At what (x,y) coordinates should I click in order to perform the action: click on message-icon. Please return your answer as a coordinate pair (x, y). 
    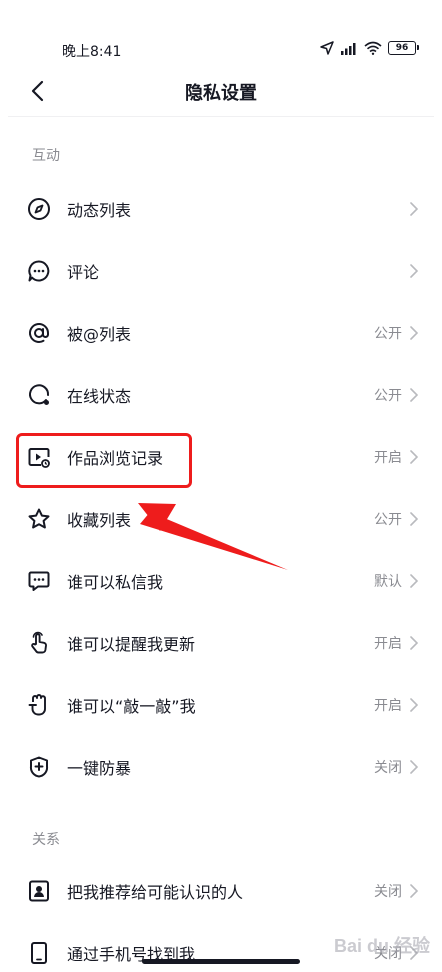
    Looking at the image, I should click on (39, 581).